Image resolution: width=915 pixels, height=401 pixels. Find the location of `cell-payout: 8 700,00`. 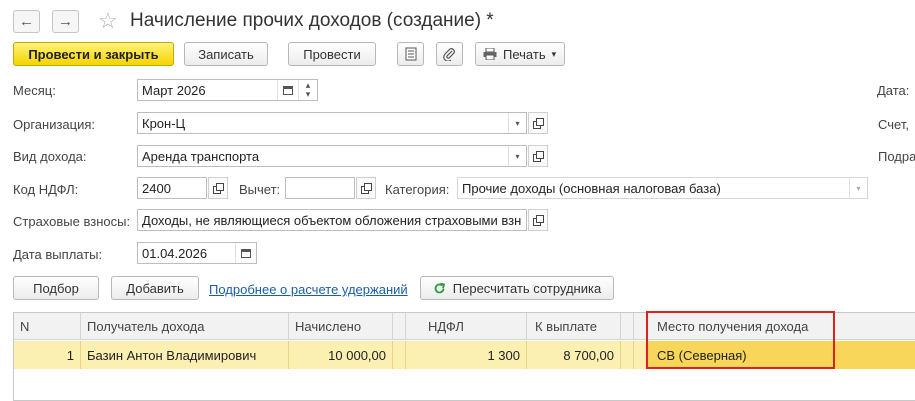

cell-payout: 8 700,00 is located at coordinates (574, 355).